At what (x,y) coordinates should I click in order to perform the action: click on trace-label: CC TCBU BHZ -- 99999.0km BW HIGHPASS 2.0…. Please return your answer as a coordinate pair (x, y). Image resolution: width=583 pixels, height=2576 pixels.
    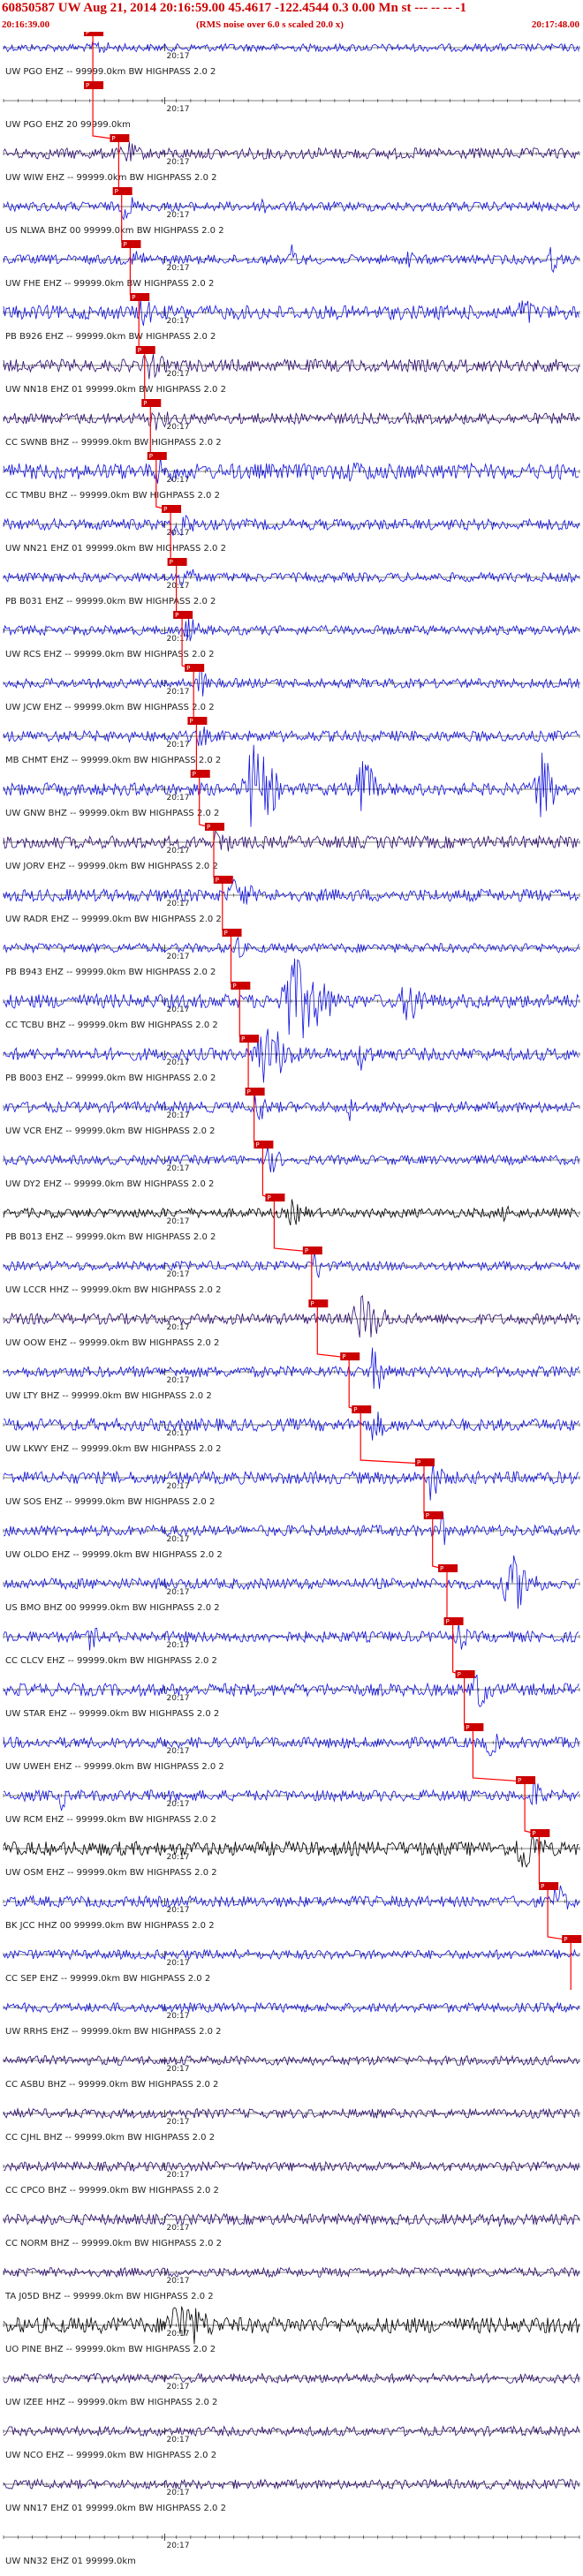
    Looking at the image, I should click on (111, 1026).